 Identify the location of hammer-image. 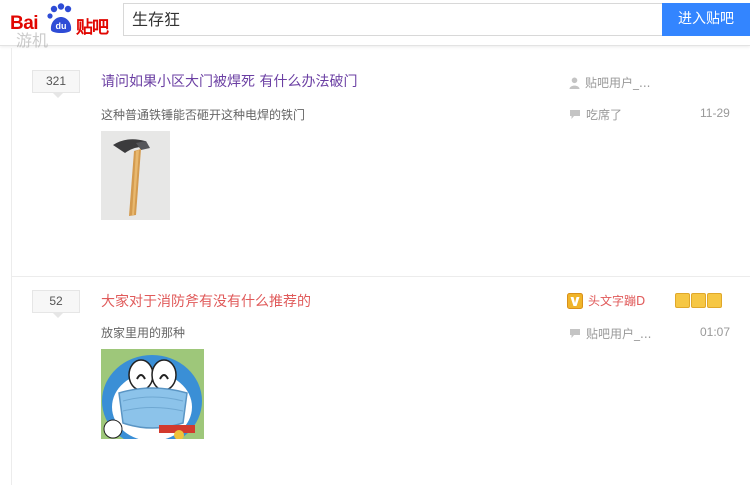
(135, 175).